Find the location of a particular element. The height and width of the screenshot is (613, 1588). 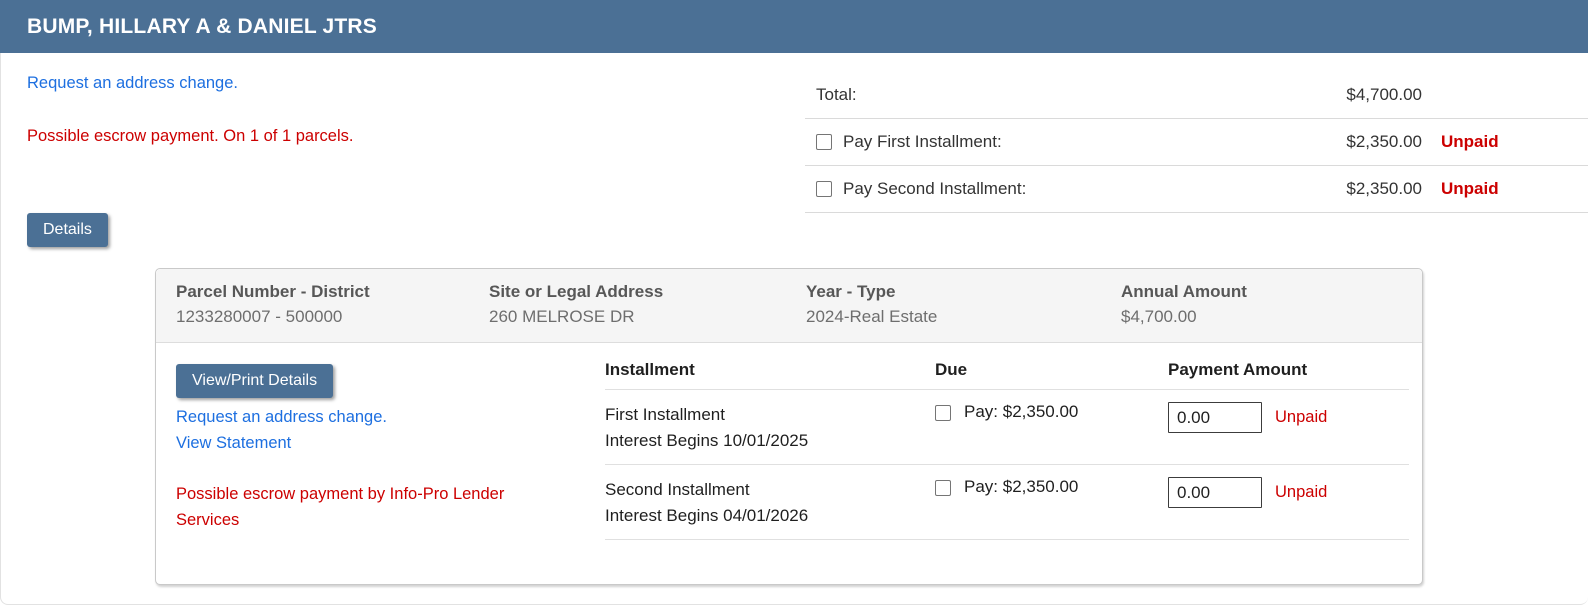

second-installment-name: Second Installment is located at coordinates (677, 489).